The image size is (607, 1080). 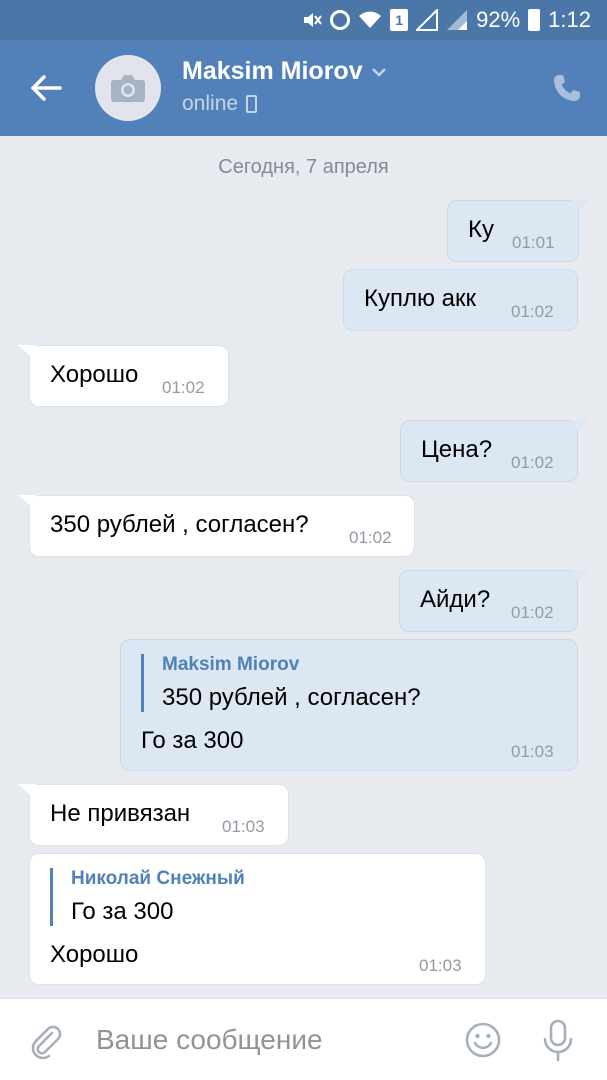 I want to click on message-time: 01:01, so click(x=533, y=242).